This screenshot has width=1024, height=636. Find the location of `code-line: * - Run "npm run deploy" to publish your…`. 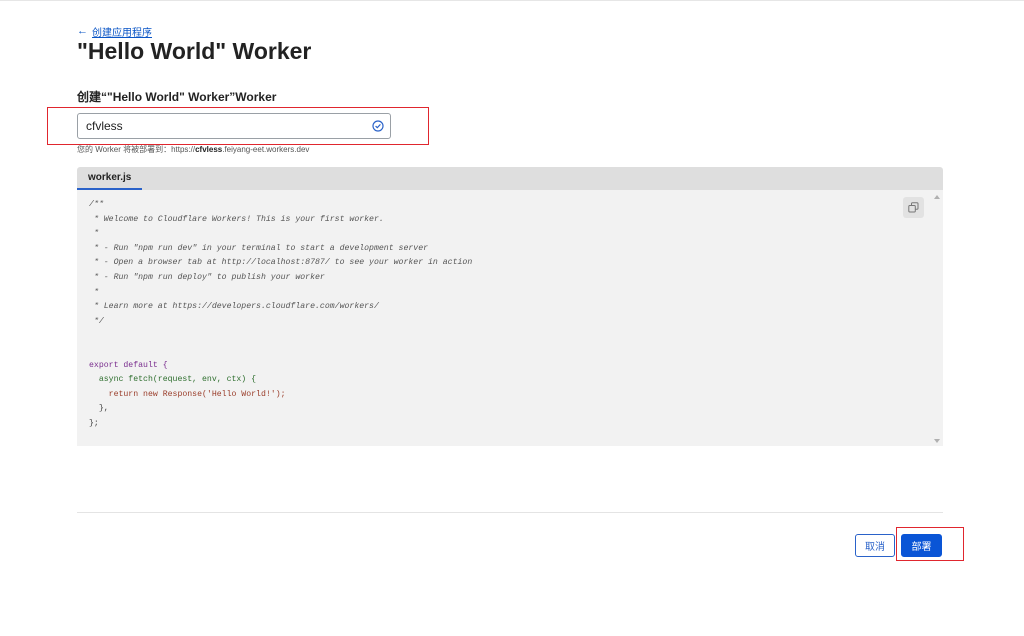

code-line: * - Run "npm run deploy" to publish your… is located at coordinates (207, 277).